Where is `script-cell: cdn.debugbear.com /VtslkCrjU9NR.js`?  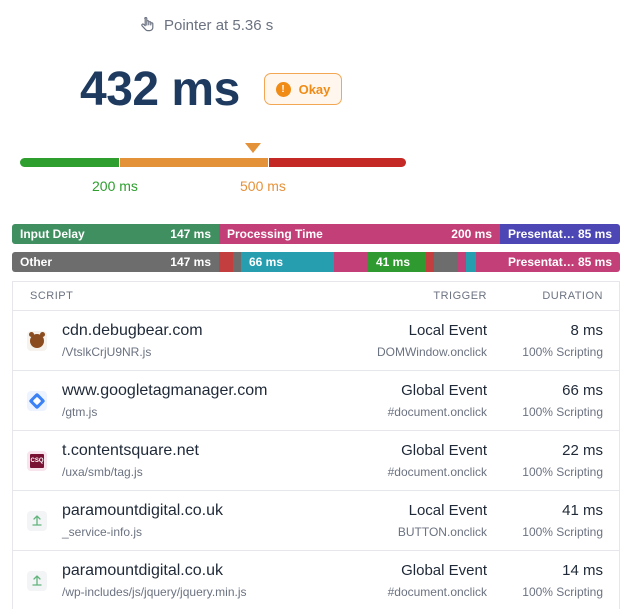
script-cell: cdn.debugbear.com /VtslkCrjU9NR.js is located at coordinates (180, 341).